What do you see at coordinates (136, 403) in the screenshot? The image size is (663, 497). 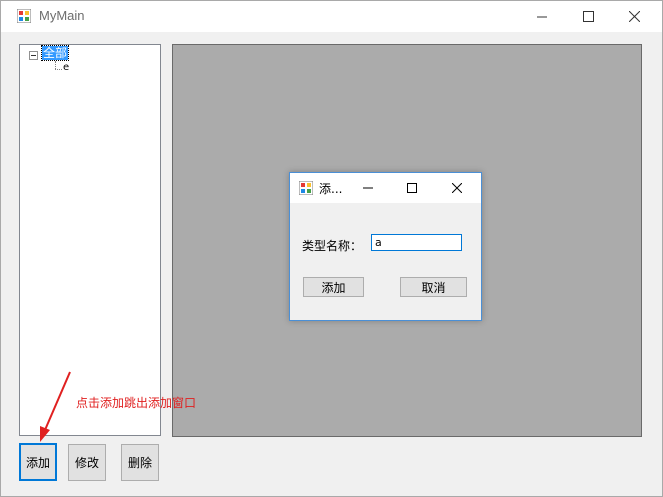 I see `annotation-text: 点击添加跳出添加窗口` at bounding box center [136, 403].